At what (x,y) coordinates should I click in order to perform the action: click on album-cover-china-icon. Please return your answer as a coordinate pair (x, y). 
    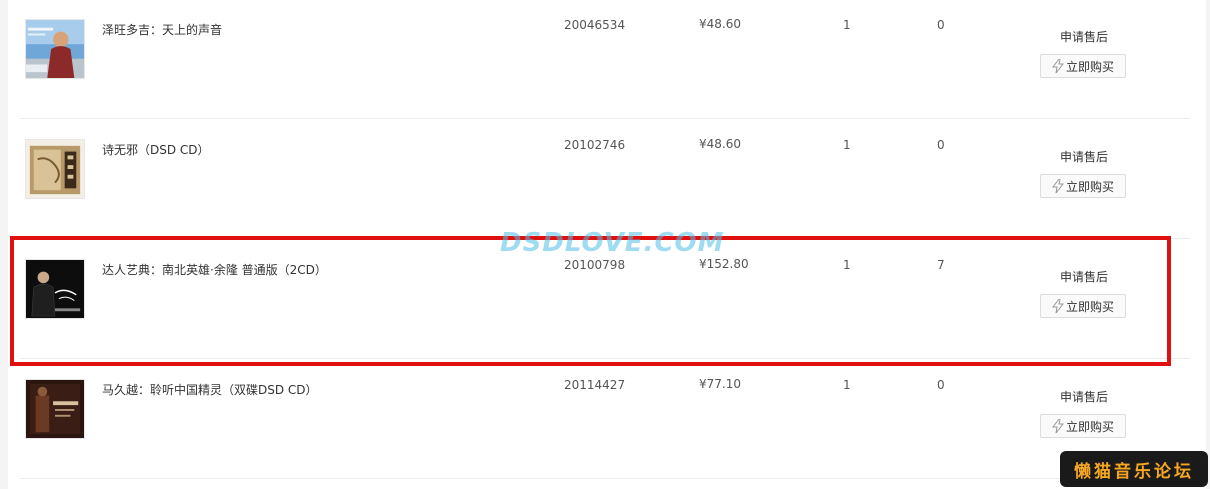
    Looking at the image, I should click on (55, 409).